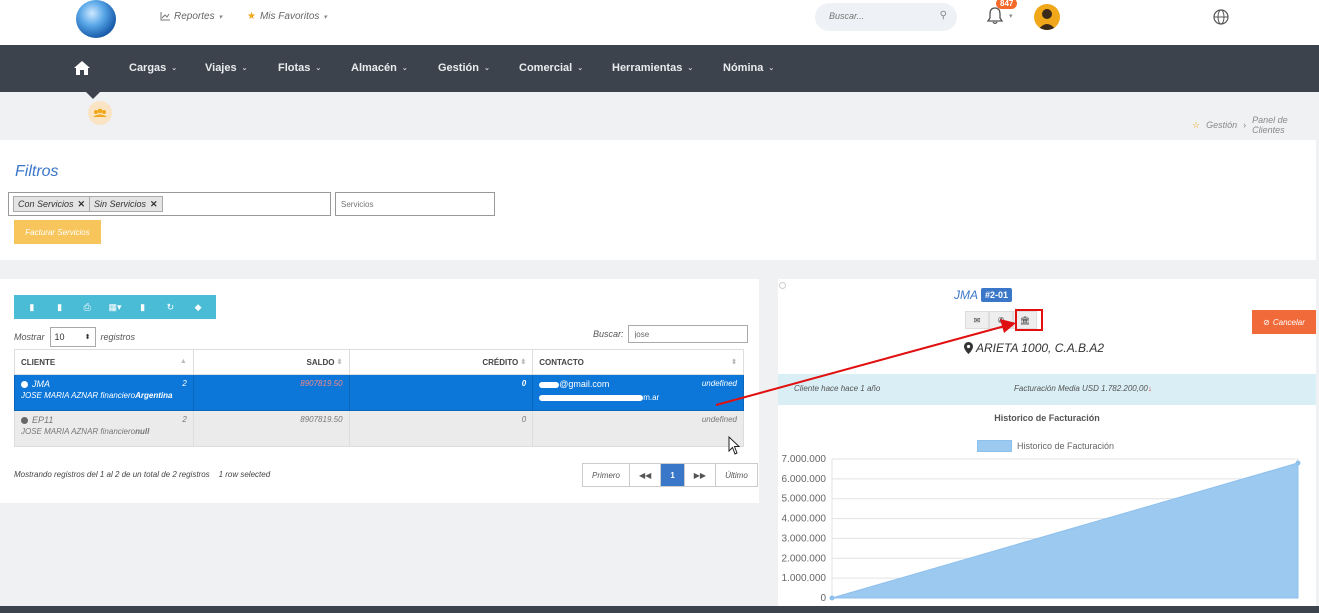 This screenshot has width=1319, height=613. I want to click on chart-y-tick: 5.000.000, so click(804, 499).